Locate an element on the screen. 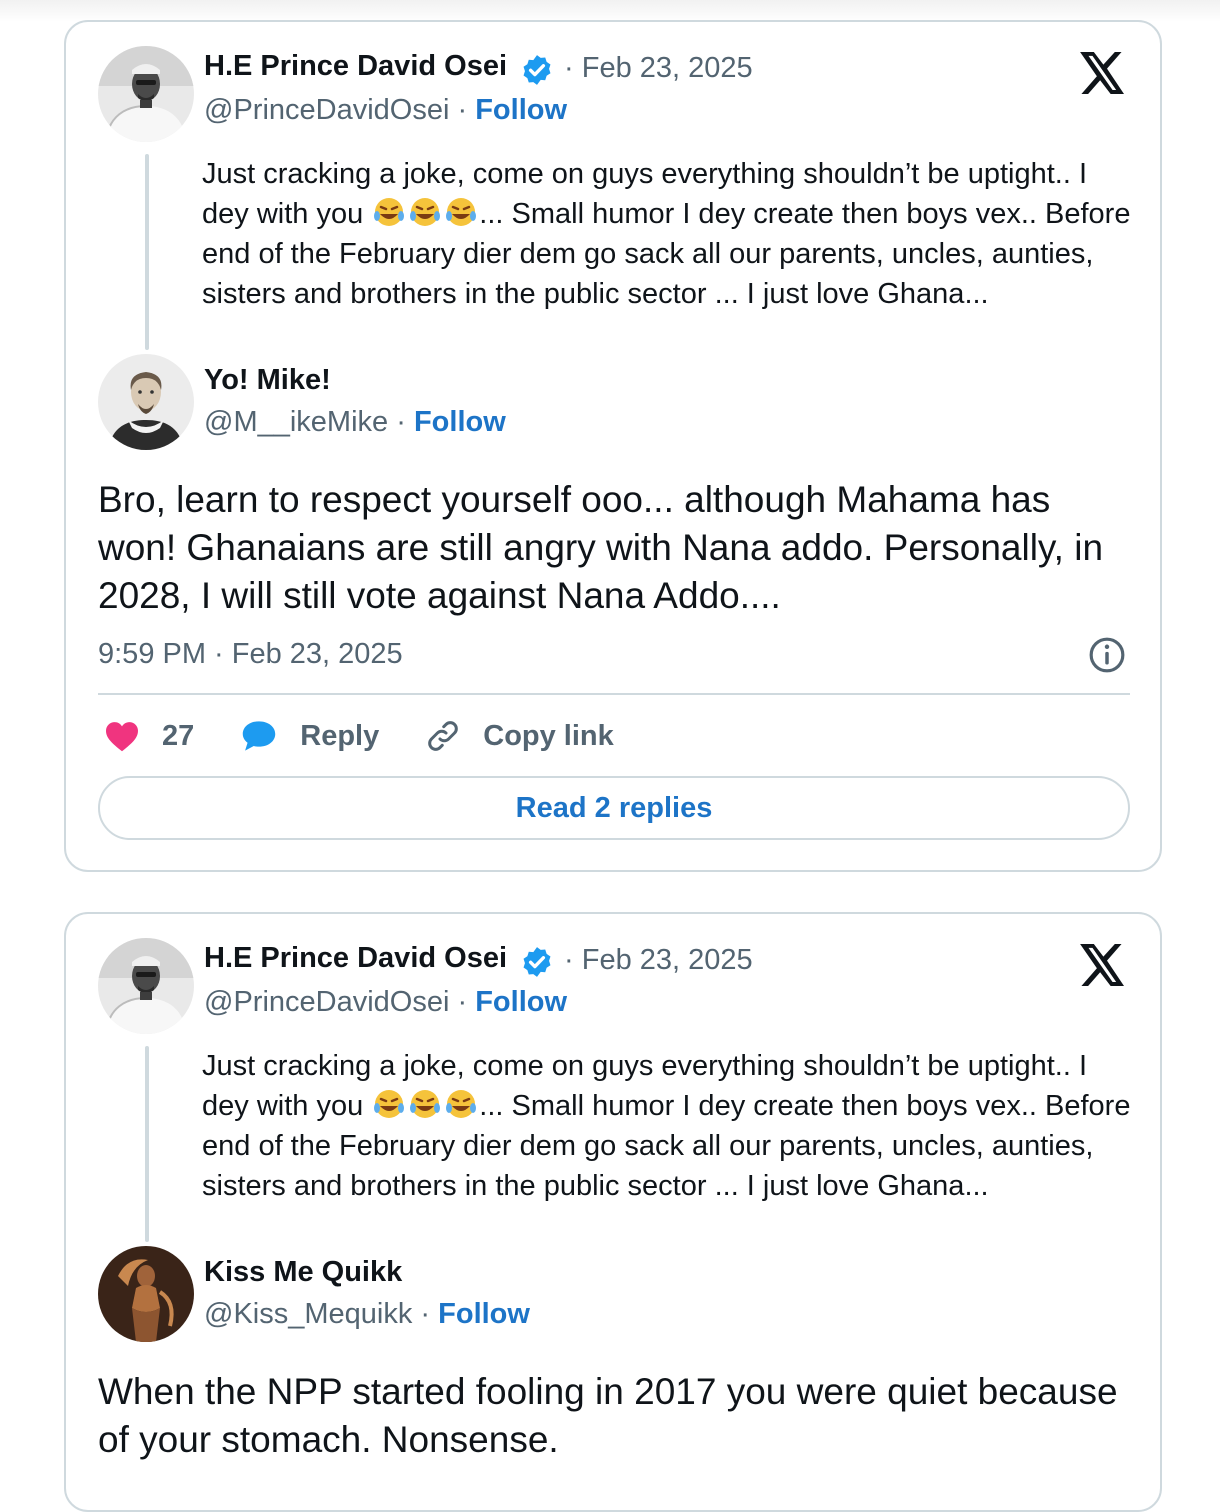 The width and height of the screenshot is (1220, 1512). copy-link-button: Copy link is located at coordinates (519, 736).